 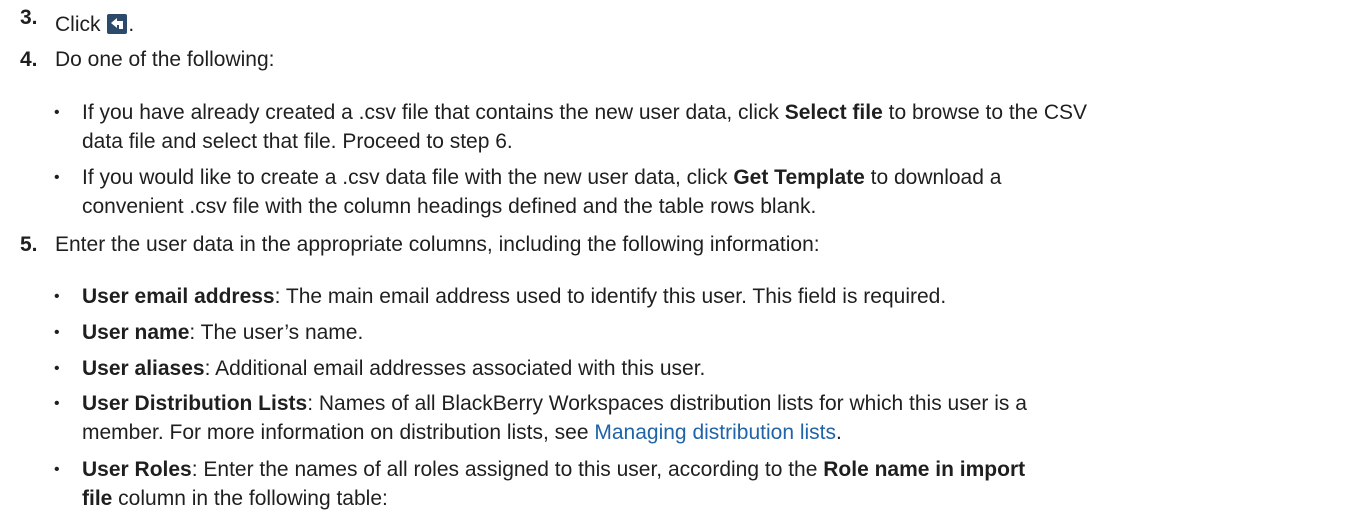 What do you see at coordinates (223, 332) in the screenshot?
I see `bullet-text: User name: The user’s name.` at bounding box center [223, 332].